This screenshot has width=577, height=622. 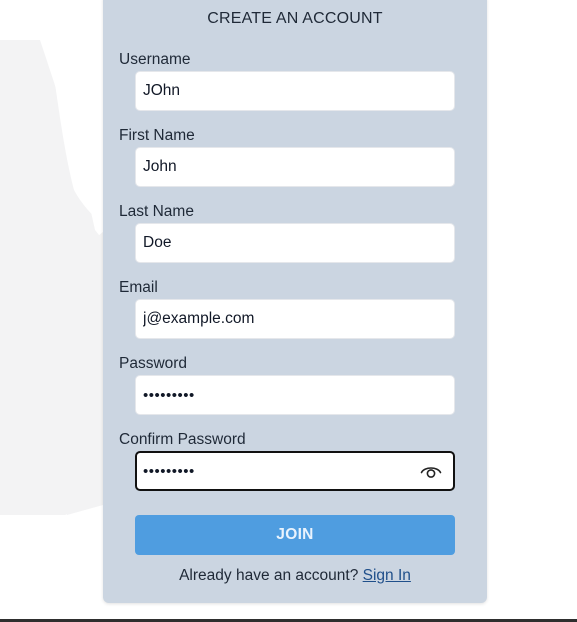 I want to click on last-name-label: Last Name, so click(x=156, y=211).